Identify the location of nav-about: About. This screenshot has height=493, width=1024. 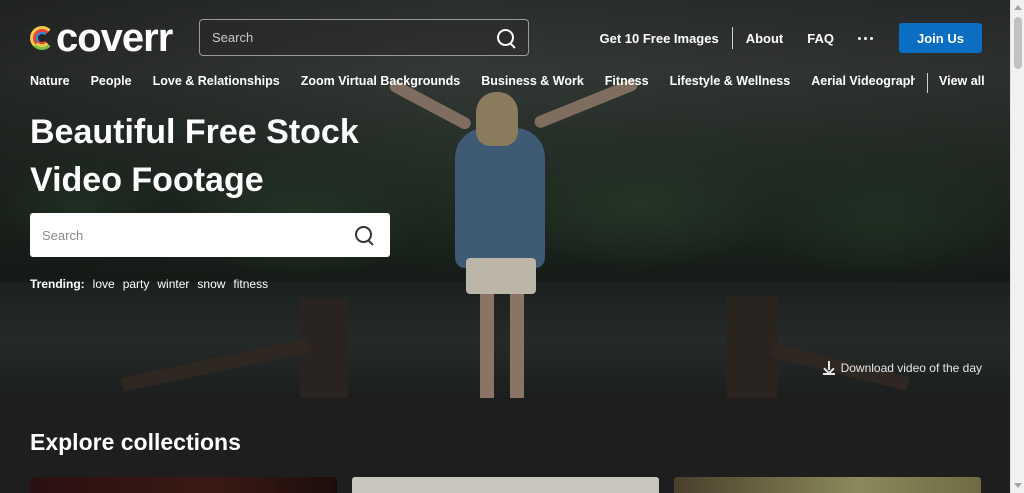
(765, 38).